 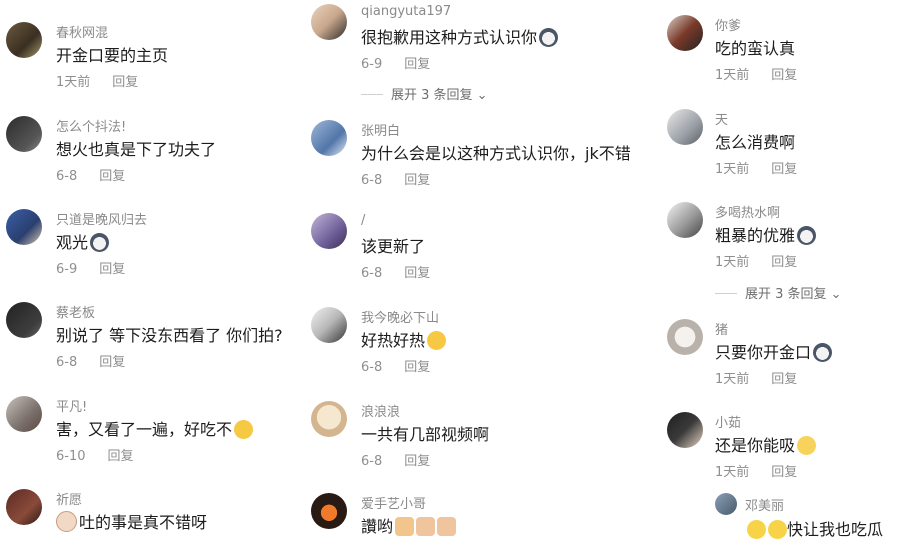 I want to click on comment-text: 吃的蛮认真, so click(x=755, y=48).